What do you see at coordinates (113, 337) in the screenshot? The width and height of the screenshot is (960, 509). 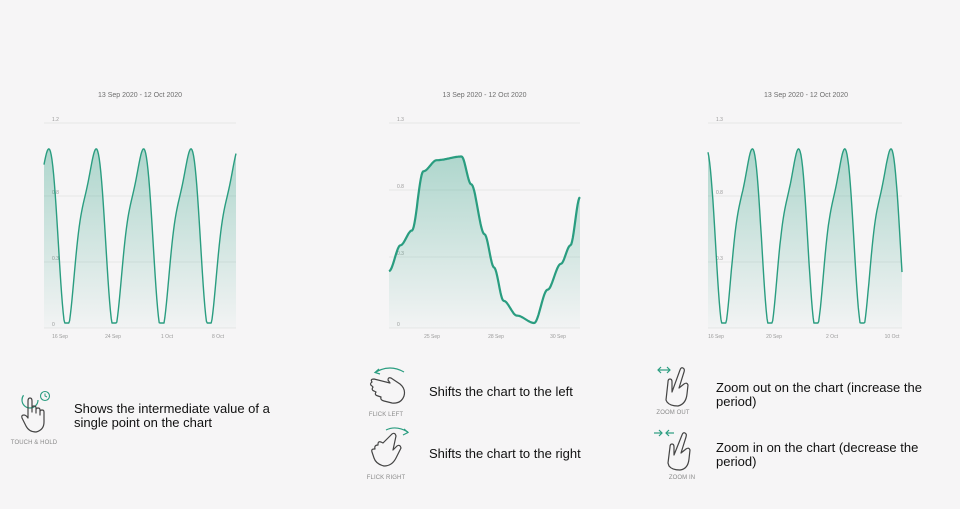 I see `x-tick-label: 24 Sep` at bounding box center [113, 337].